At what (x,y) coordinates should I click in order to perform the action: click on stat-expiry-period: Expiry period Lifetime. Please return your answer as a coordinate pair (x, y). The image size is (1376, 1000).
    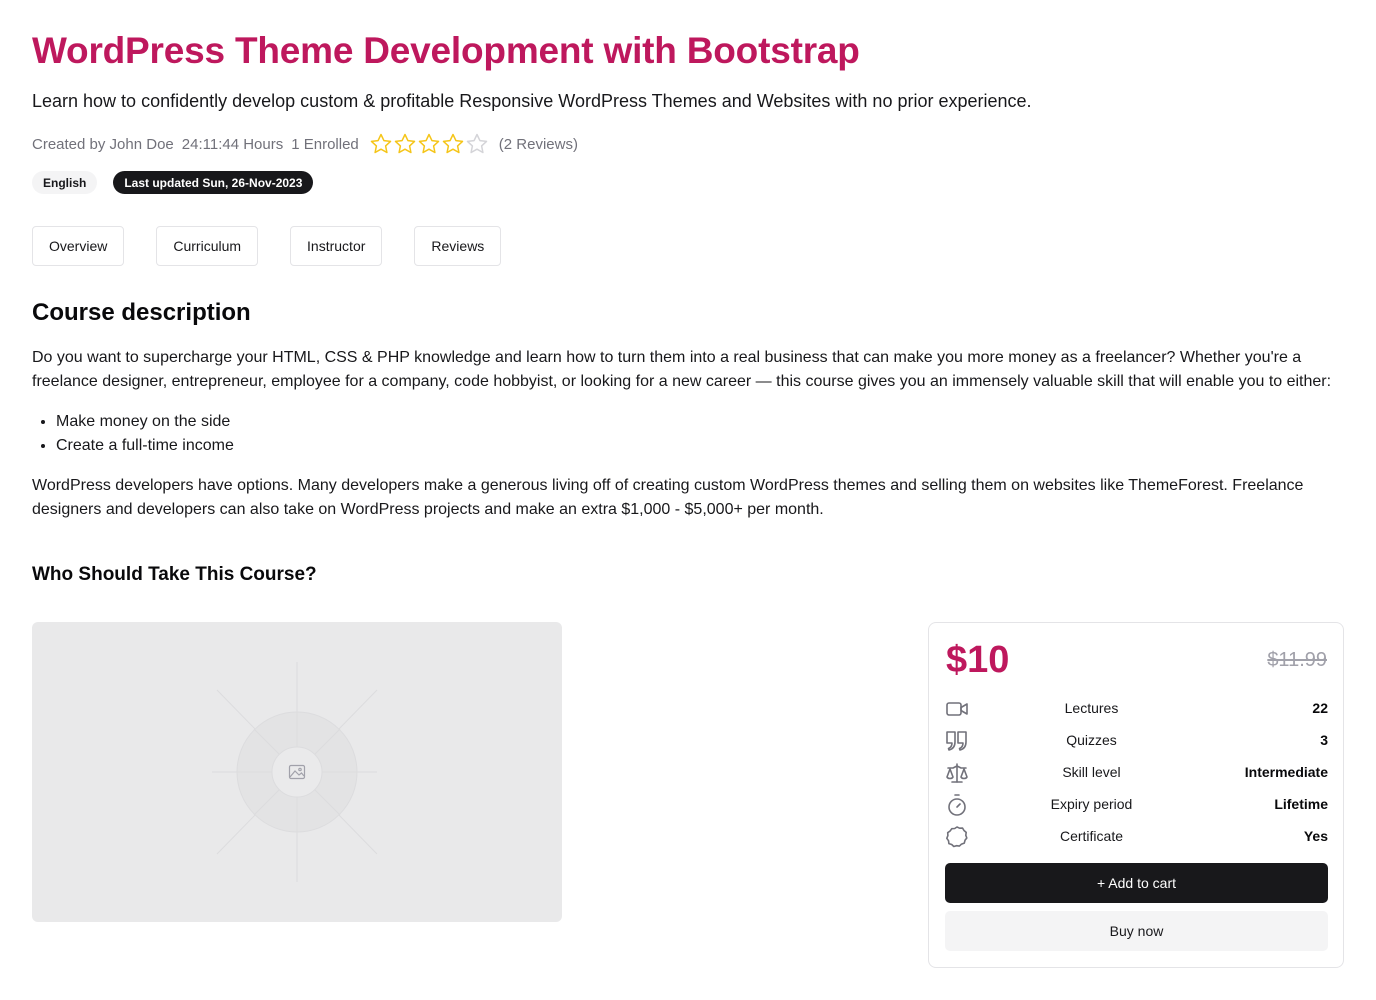
    Looking at the image, I should click on (1136, 805).